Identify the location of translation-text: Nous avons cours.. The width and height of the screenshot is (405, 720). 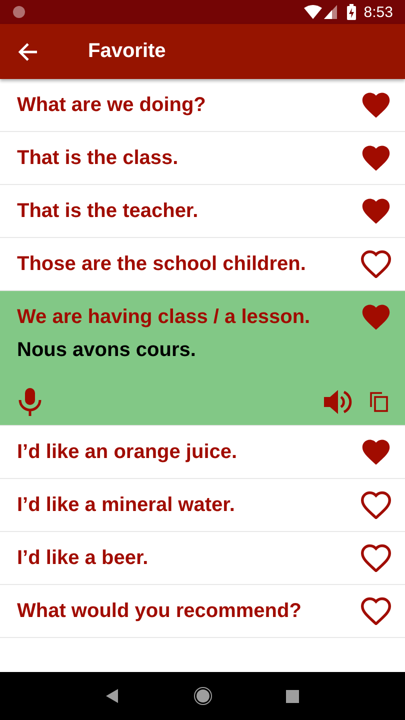
(106, 351).